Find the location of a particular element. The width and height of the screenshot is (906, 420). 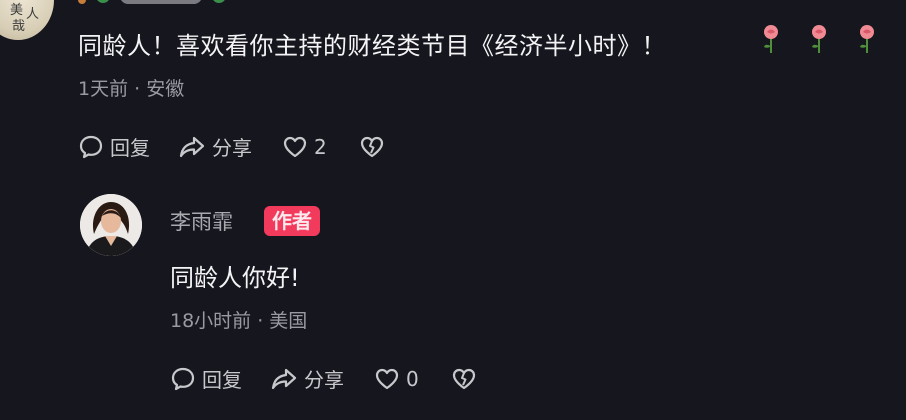

author-badge: 作者 is located at coordinates (292, 221).